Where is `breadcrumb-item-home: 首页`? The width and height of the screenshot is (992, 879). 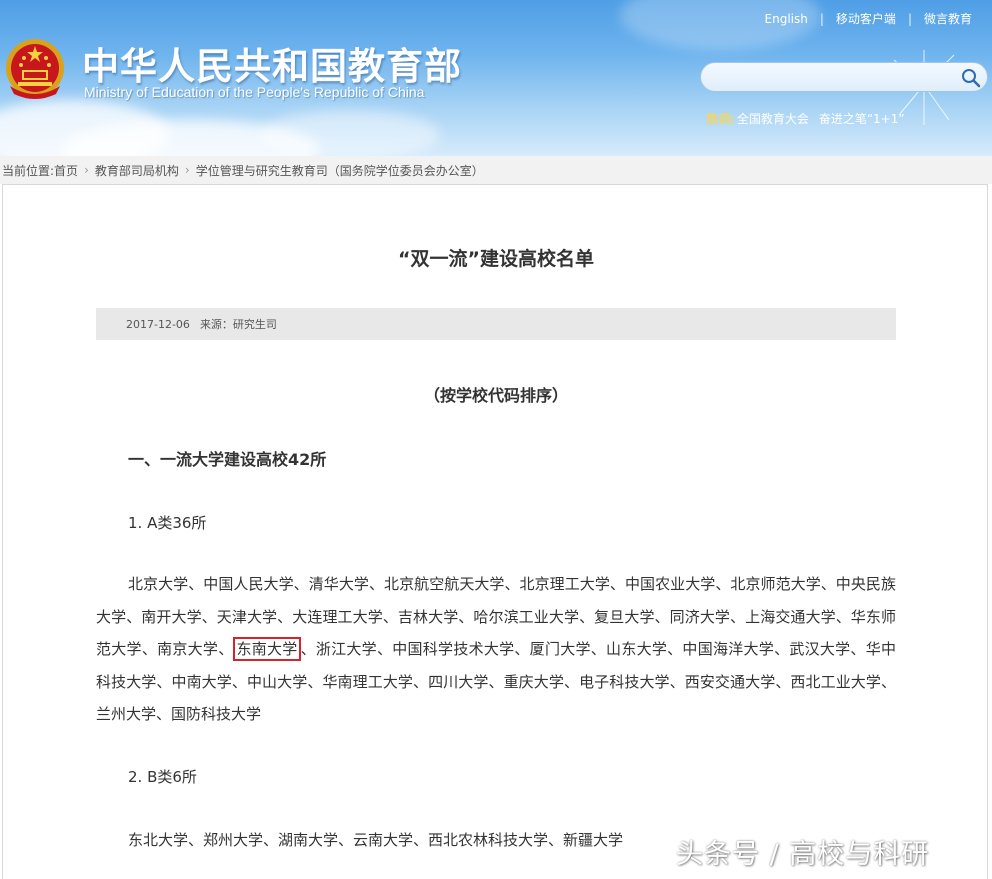 breadcrumb-item-home: 首页 is located at coordinates (66, 170).